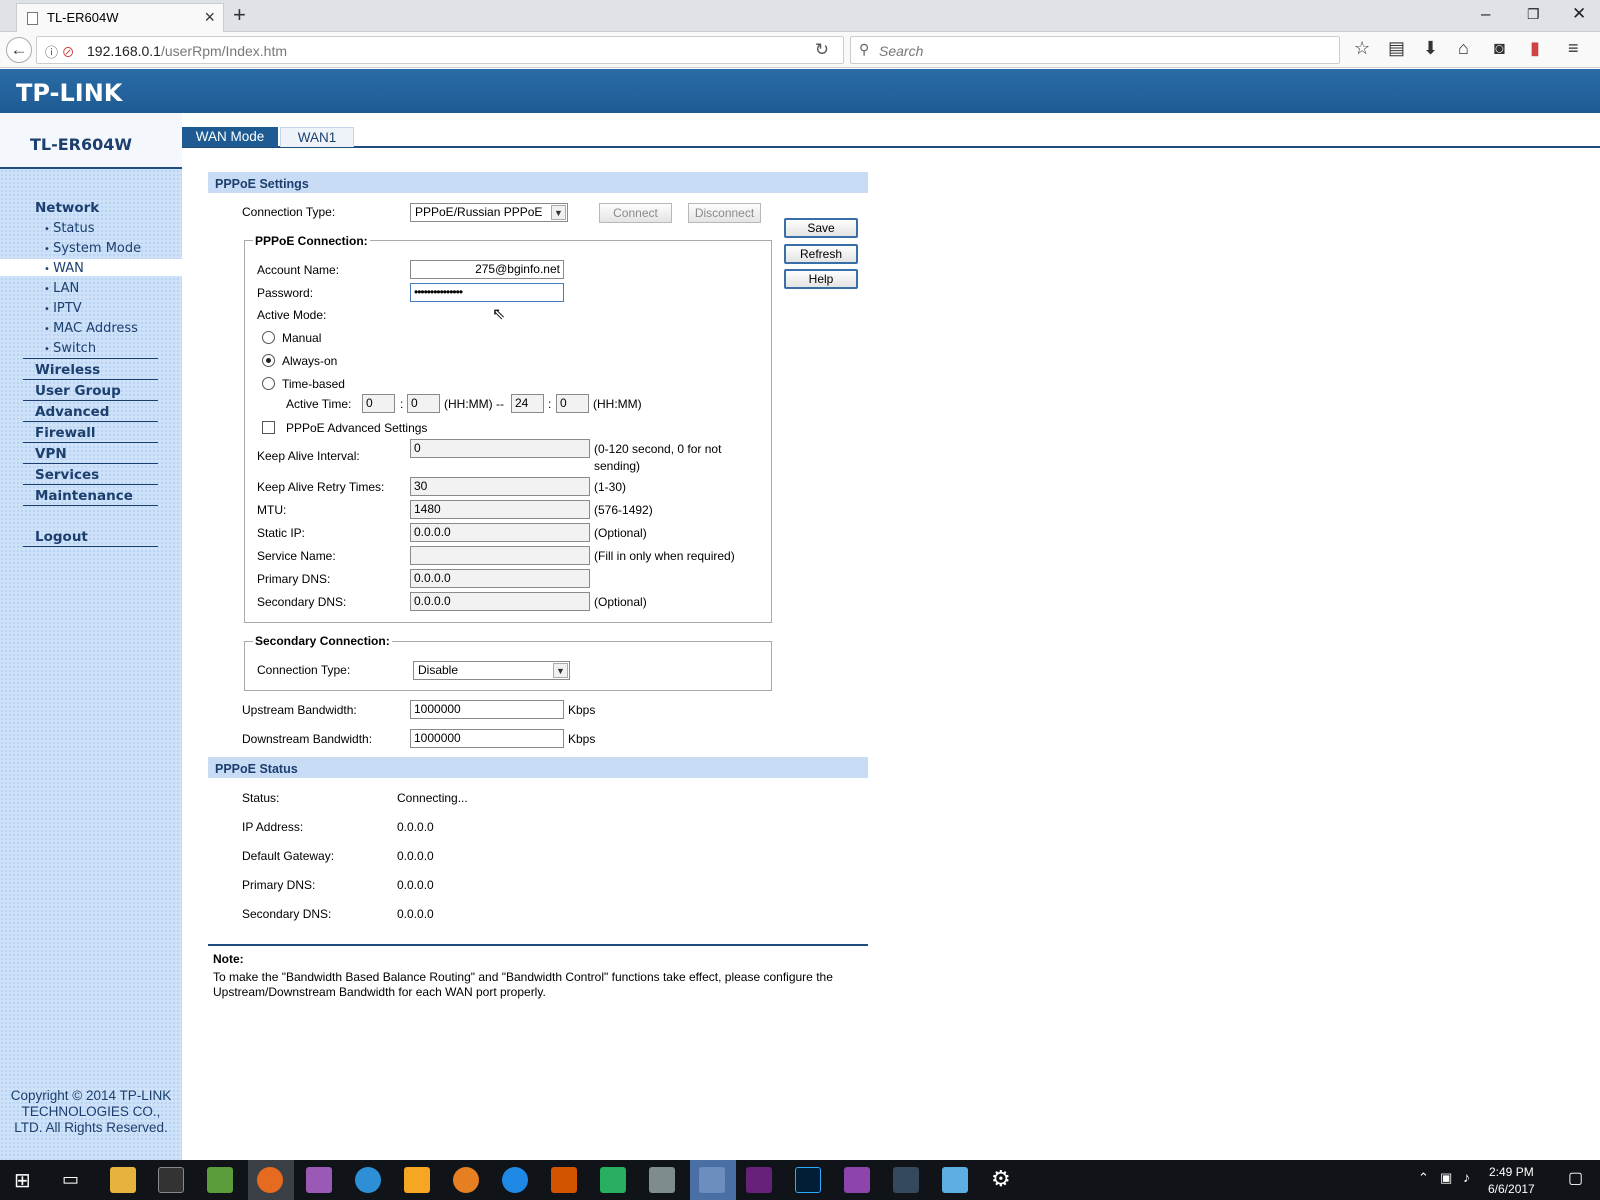 The width and height of the screenshot is (1600, 1200). Describe the element at coordinates (78, 391) in the screenshot. I see `menu-user-group: User Group` at that location.